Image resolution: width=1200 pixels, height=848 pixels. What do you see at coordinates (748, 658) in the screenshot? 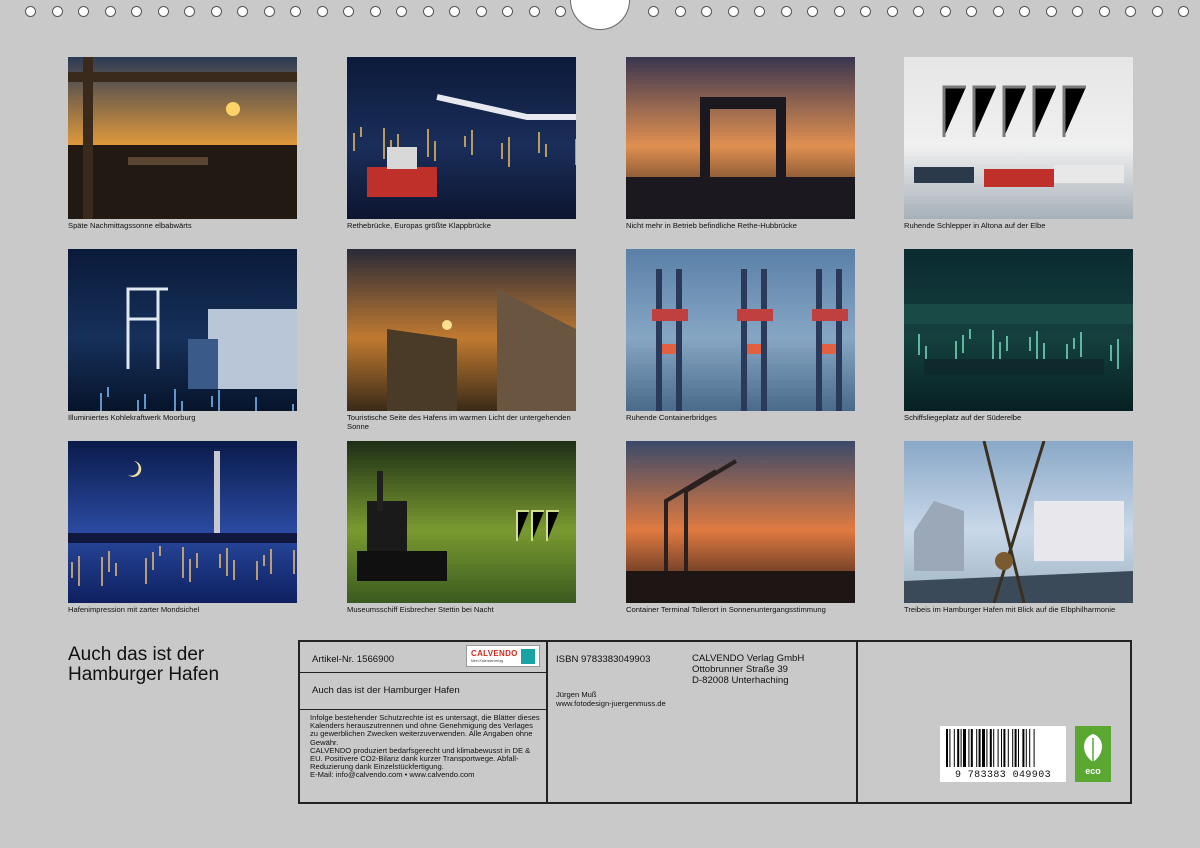
I see `publisher-name: CALVENDO Verlag GmbH` at bounding box center [748, 658].